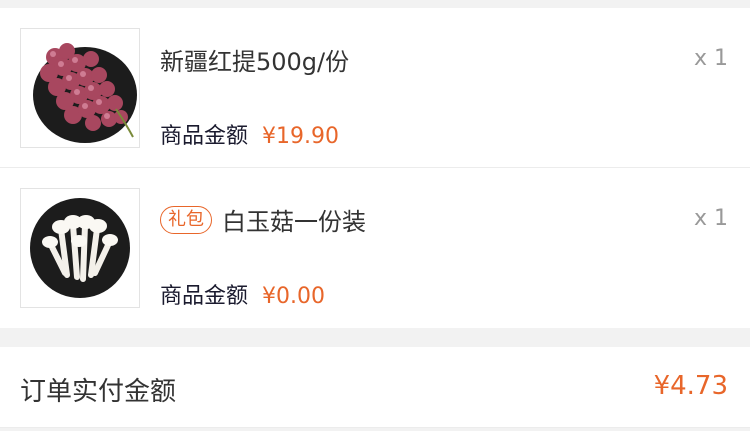 Image resolution: width=750 pixels, height=431 pixels. What do you see at coordinates (294, 219) in the screenshot?
I see `item-name: 白玉菇一份装` at bounding box center [294, 219].